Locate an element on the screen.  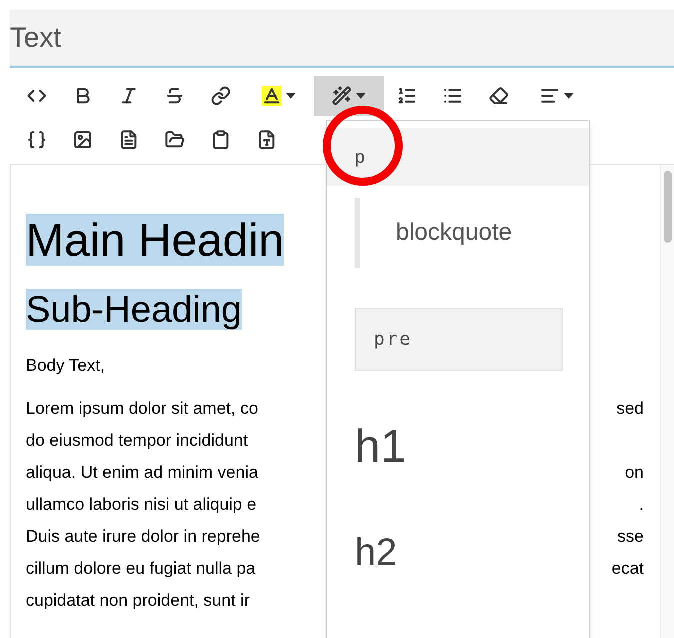
paragraph-line: . is located at coordinates (641, 505).